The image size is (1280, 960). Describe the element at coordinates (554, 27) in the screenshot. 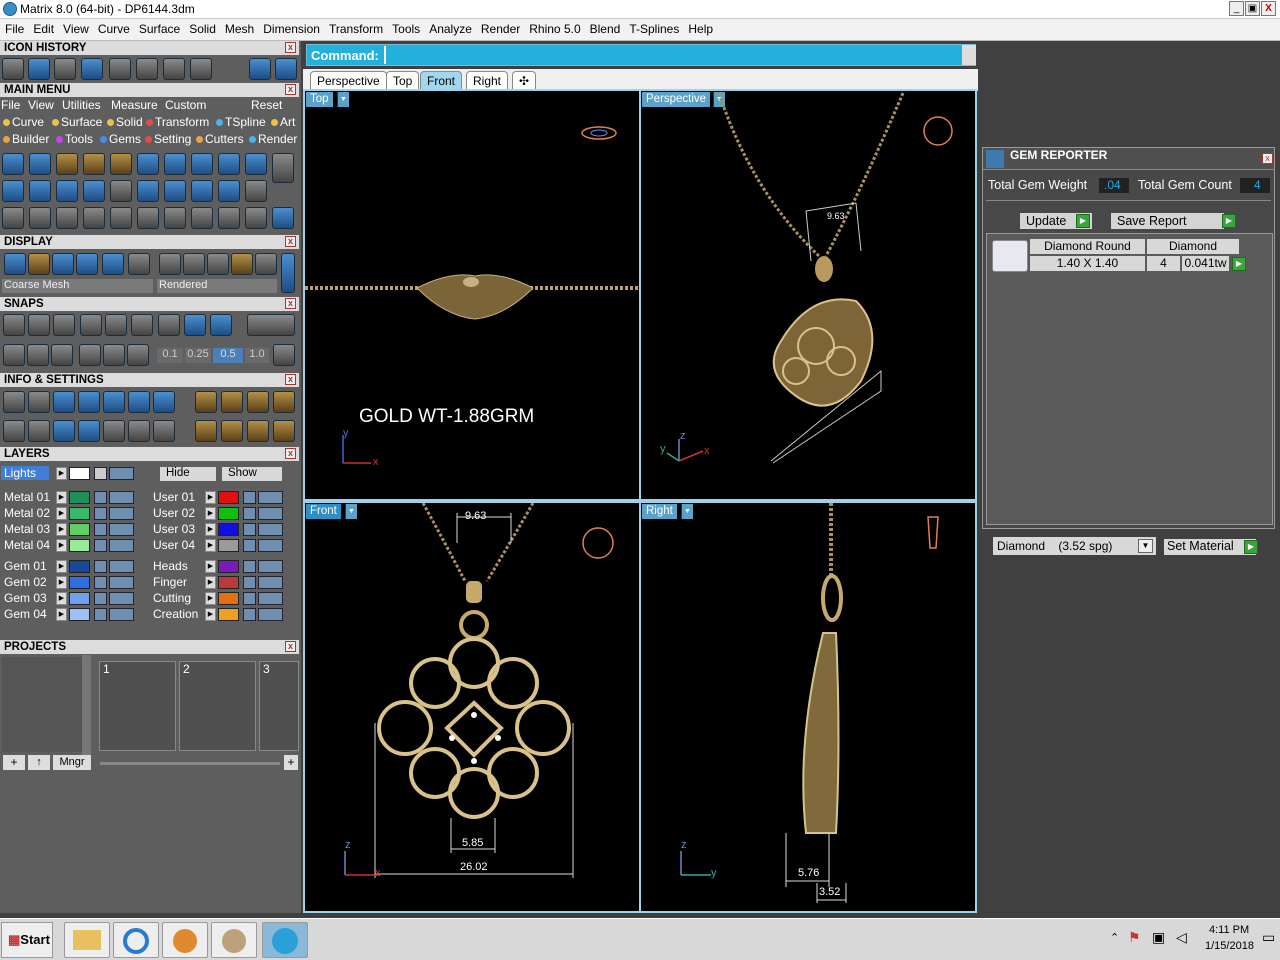

I see `menu-rhino: Rhino 5.0` at that location.